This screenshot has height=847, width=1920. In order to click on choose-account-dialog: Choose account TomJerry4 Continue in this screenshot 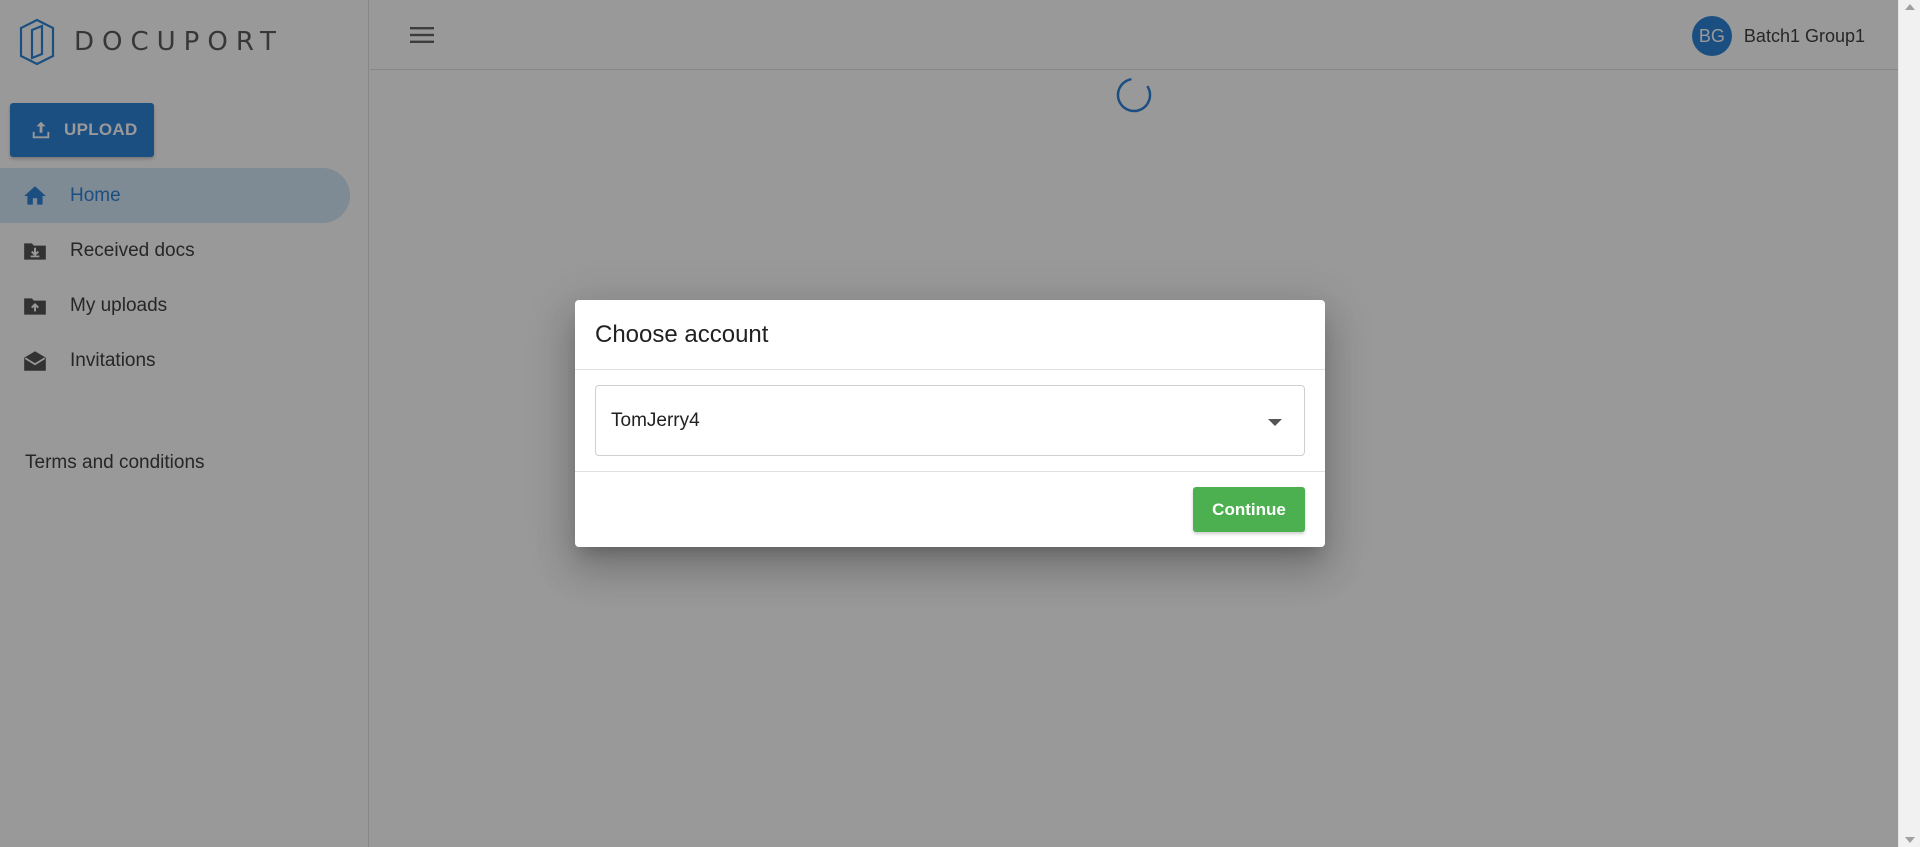, I will do `click(950, 423)`.